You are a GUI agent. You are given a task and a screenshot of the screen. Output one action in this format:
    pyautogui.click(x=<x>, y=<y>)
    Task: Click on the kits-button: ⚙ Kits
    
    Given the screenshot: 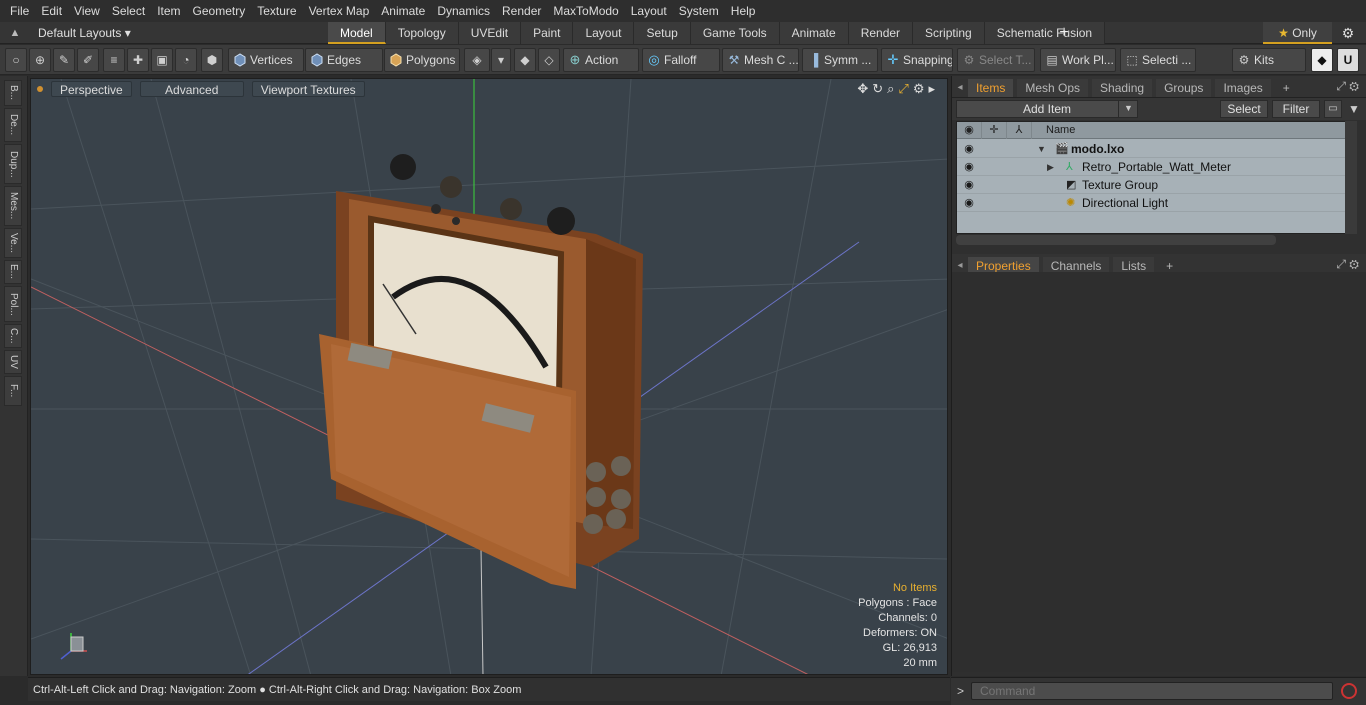 What is the action you would take?
    pyautogui.click(x=1269, y=60)
    